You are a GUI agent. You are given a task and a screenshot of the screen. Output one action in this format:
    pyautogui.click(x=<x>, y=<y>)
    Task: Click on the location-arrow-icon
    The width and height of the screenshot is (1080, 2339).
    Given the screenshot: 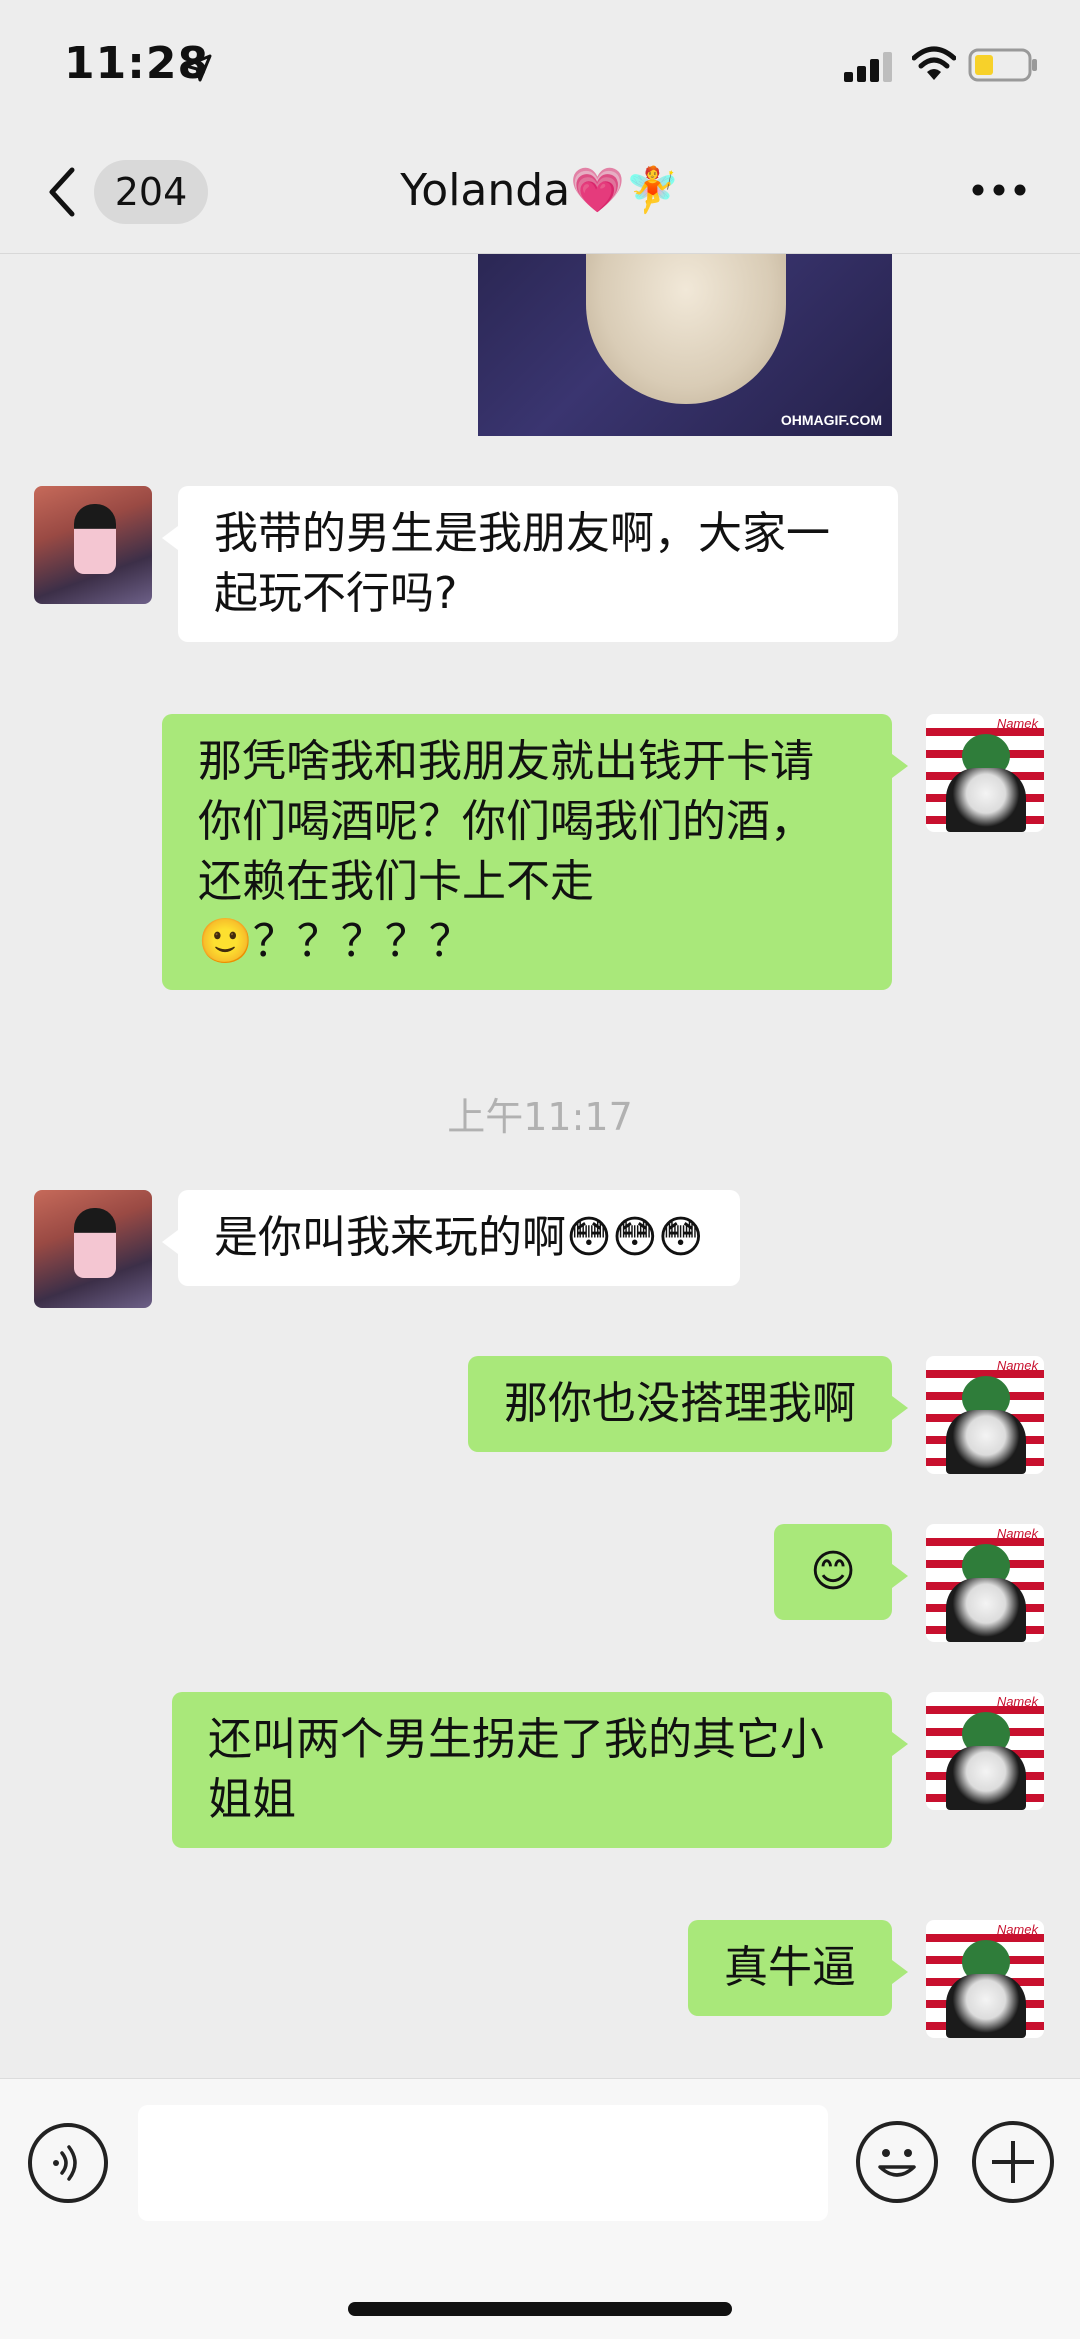 What is the action you would take?
    pyautogui.click(x=198, y=68)
    